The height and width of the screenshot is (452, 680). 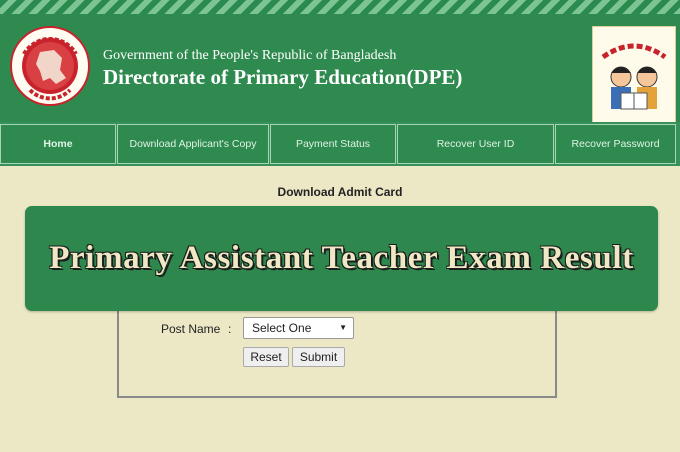 I want to click on page-title: Directorate of Primary Education(DPE), so click(x=283, y=77).